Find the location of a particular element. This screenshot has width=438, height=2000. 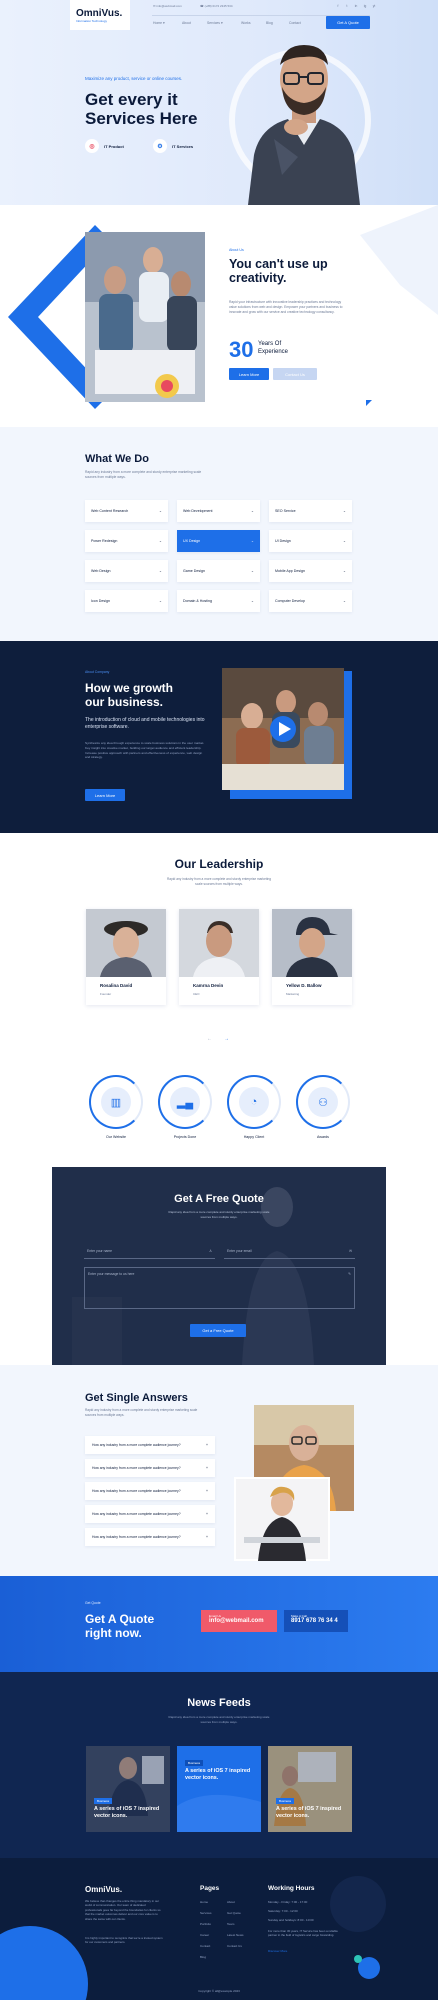

get-quote-button: Get A Quote is located at coordinates (348, 22).